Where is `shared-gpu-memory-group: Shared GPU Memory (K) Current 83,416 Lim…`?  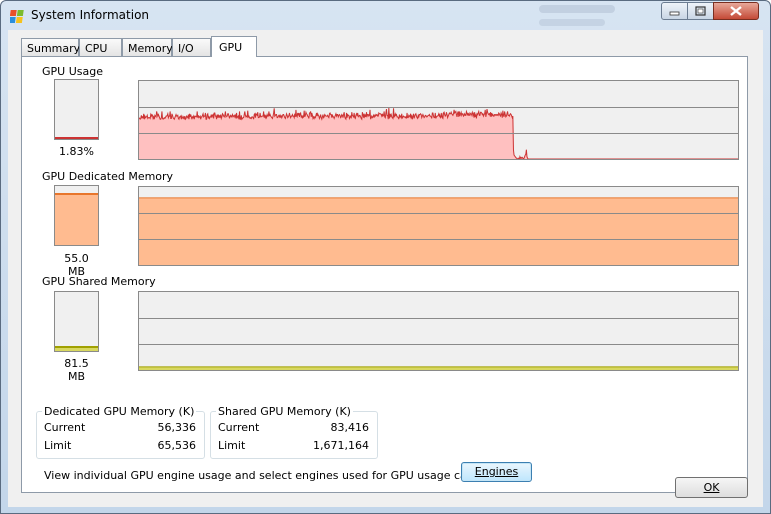
shared-gpu-memory-group: Shared GPU Memory (K) Current 83,416 Lim… is located at coordinates (294, 432).